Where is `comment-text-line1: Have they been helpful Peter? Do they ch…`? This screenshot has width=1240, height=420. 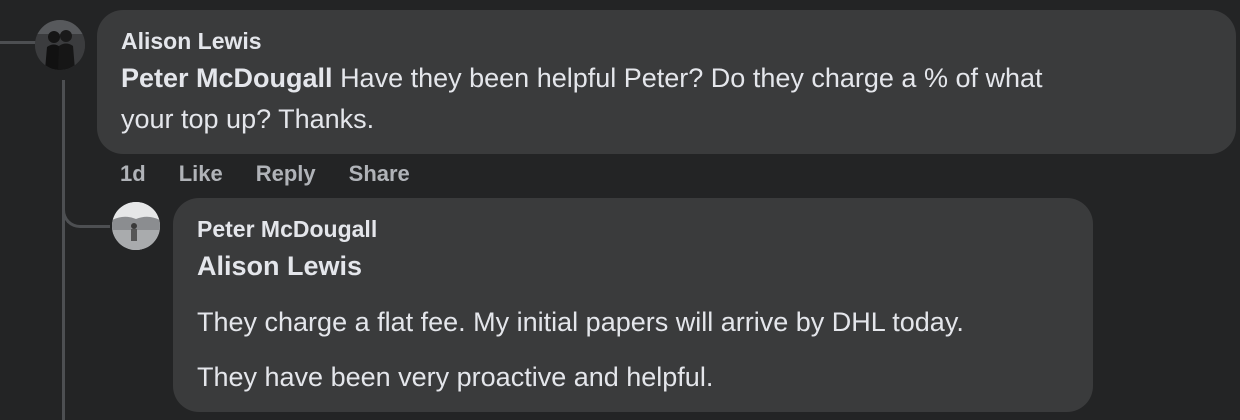
comment-text-line1: Have they been helpful Peter? Do they ch… is located at coordinates (691, 78).